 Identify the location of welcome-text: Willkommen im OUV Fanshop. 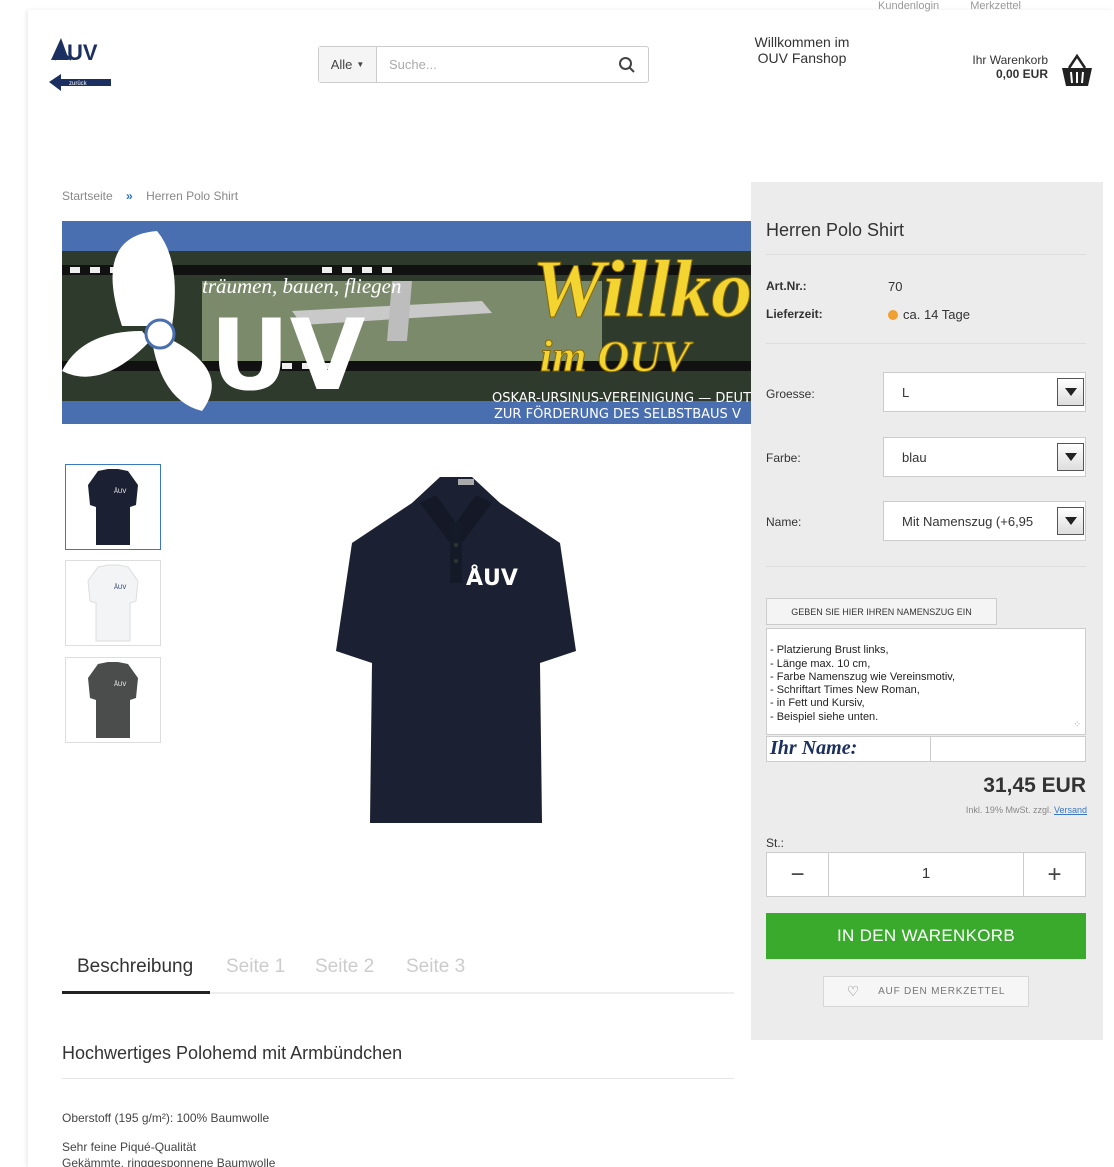
(802, 50).